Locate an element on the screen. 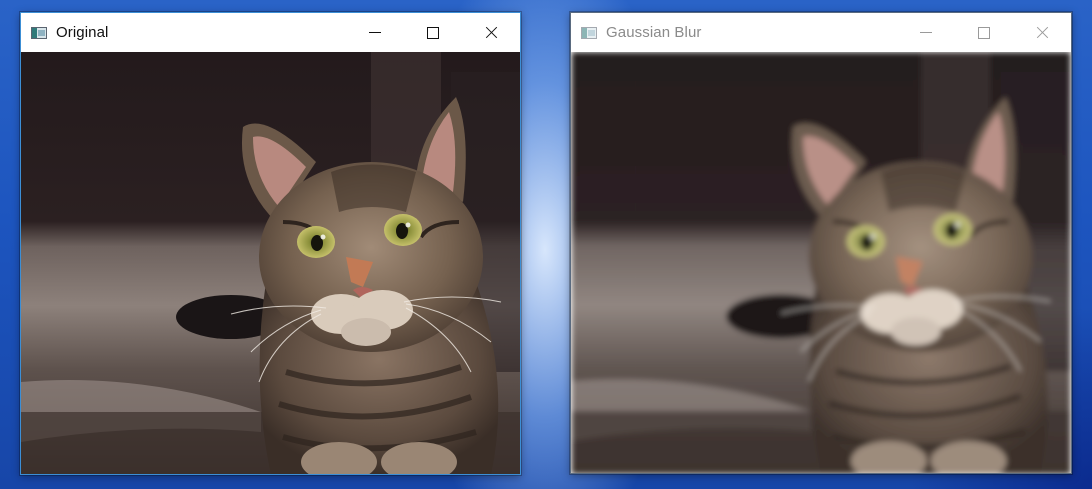 The height and width of the screenshot is (489, 1092). window-title: Gaussian Blur is located at coordinates (654, 32).